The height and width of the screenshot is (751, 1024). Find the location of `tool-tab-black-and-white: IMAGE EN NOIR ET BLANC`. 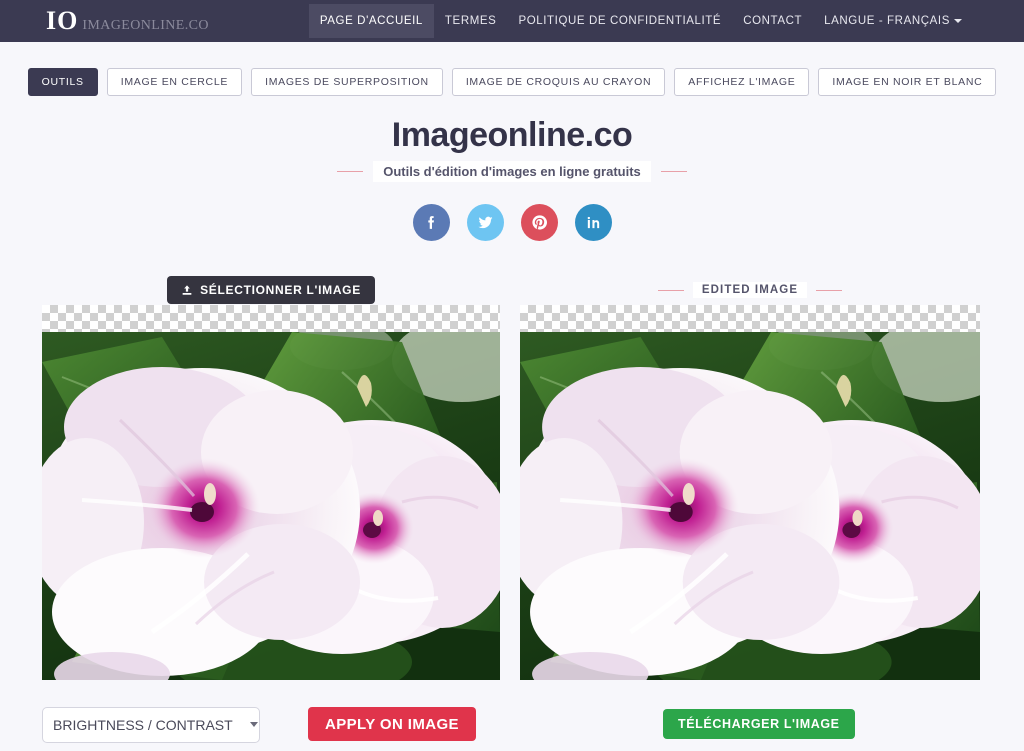

tool-tab-black-and-white: IMAGE EN NOIR ET BLANC is located at coordinates (907, 82).